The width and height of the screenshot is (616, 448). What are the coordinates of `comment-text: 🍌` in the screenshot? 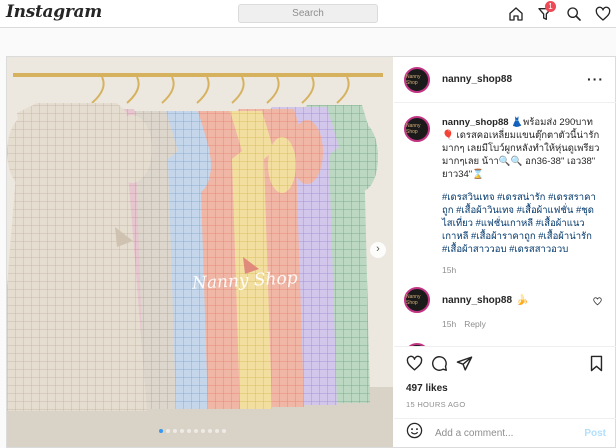 It's located at (522, 300).